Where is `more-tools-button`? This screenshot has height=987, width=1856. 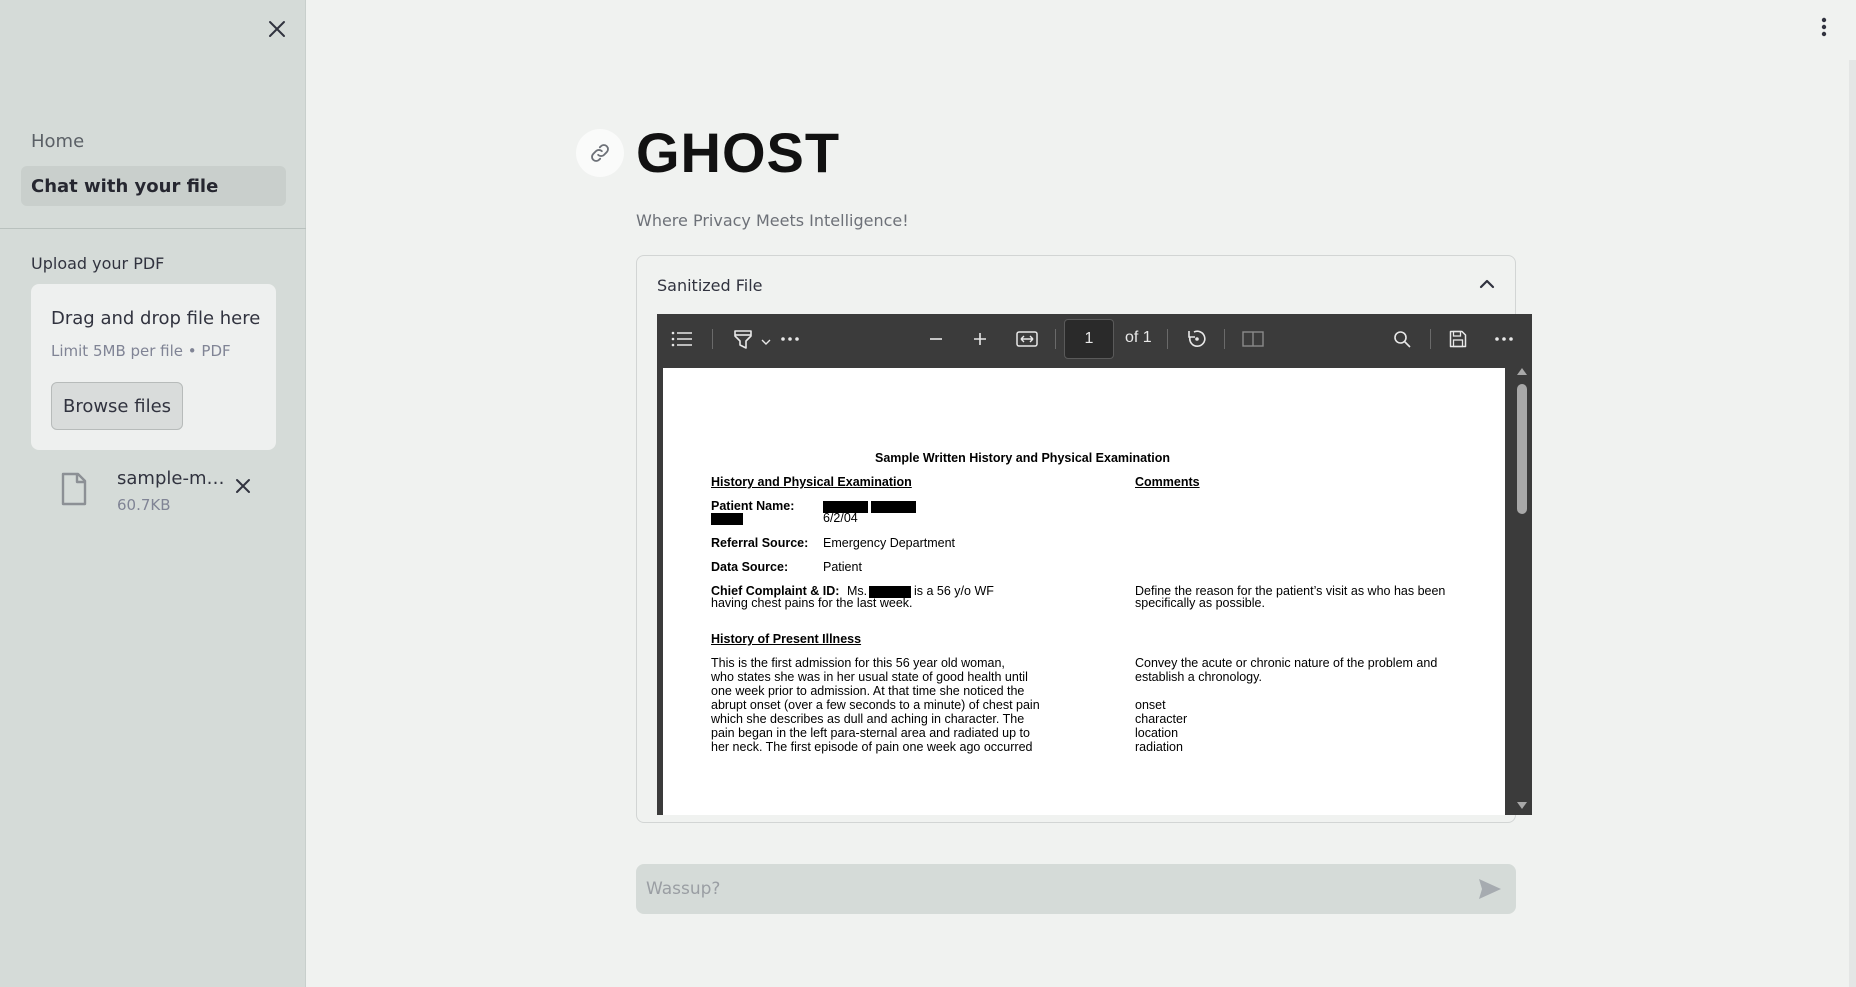
more-tools-button is located at coordinates (790, 339).